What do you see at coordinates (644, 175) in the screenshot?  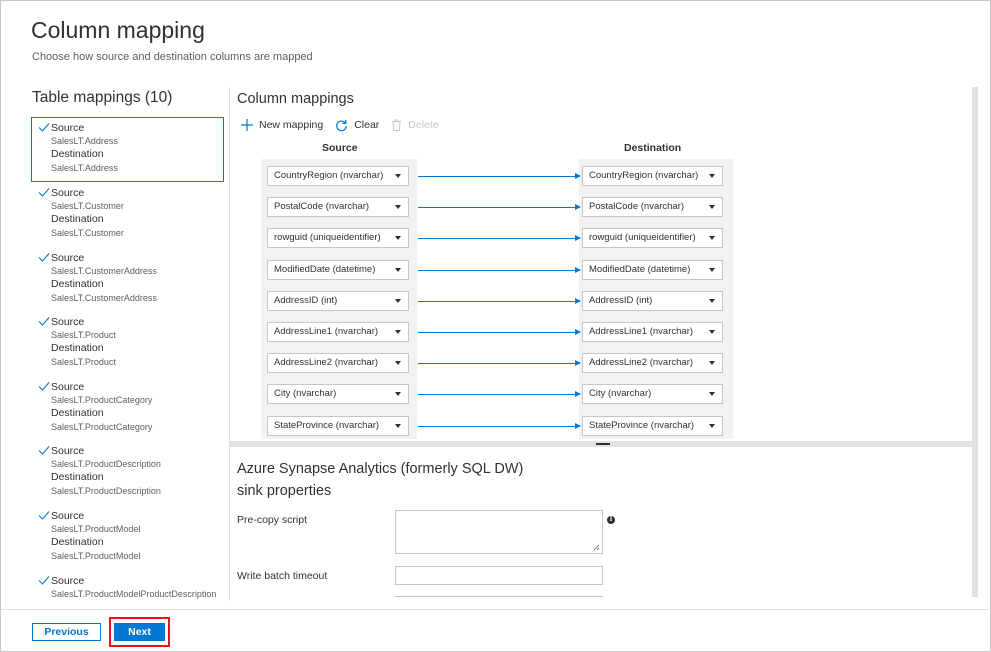 I see `destination-column-value: CountryRegion (nvarchar)` at bounding box center [644, 175].